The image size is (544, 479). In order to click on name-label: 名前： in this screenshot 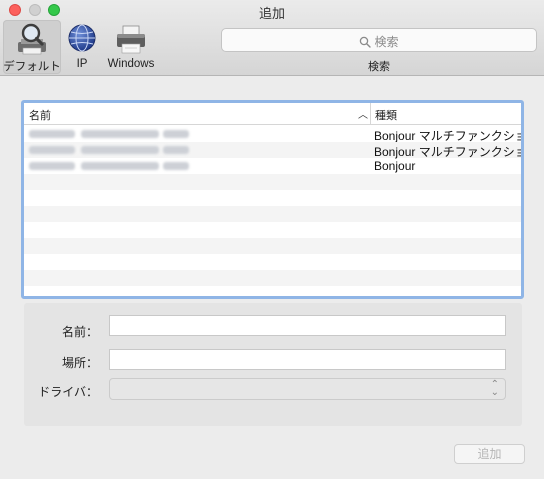, I will do `click(79, 332)`.